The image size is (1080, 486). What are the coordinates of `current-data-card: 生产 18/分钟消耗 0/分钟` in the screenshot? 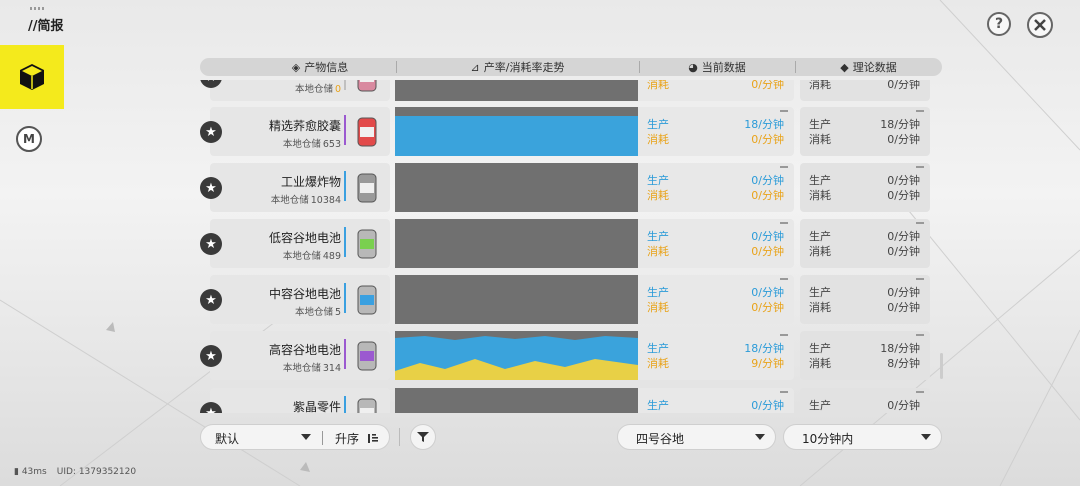 It's located at (716, 131).